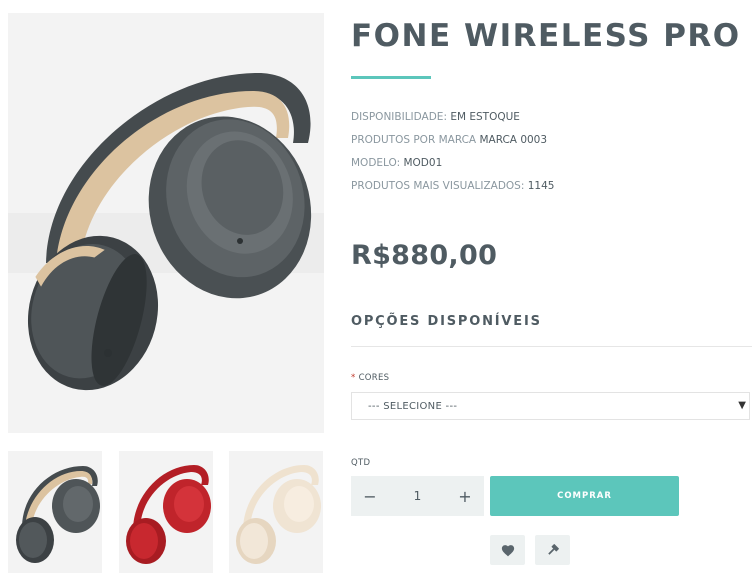  What do you see at coordinates (55, 512) in the screenshot?
I see `thumbnail-gray-headphones` at bounding box center [55, 512].